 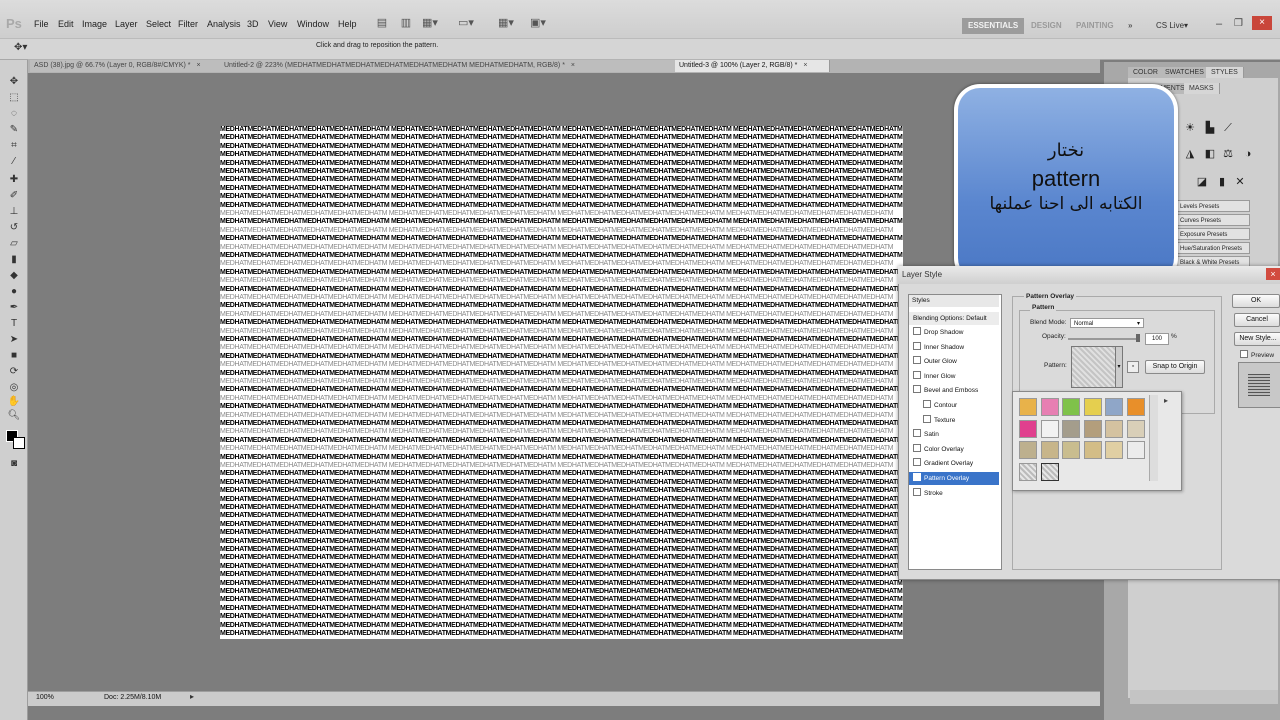 What do you see at coordinates (1228, 154) in the screenshot?
I see `color-balance-icon: ⚖` at bounding box center [1228, 154].